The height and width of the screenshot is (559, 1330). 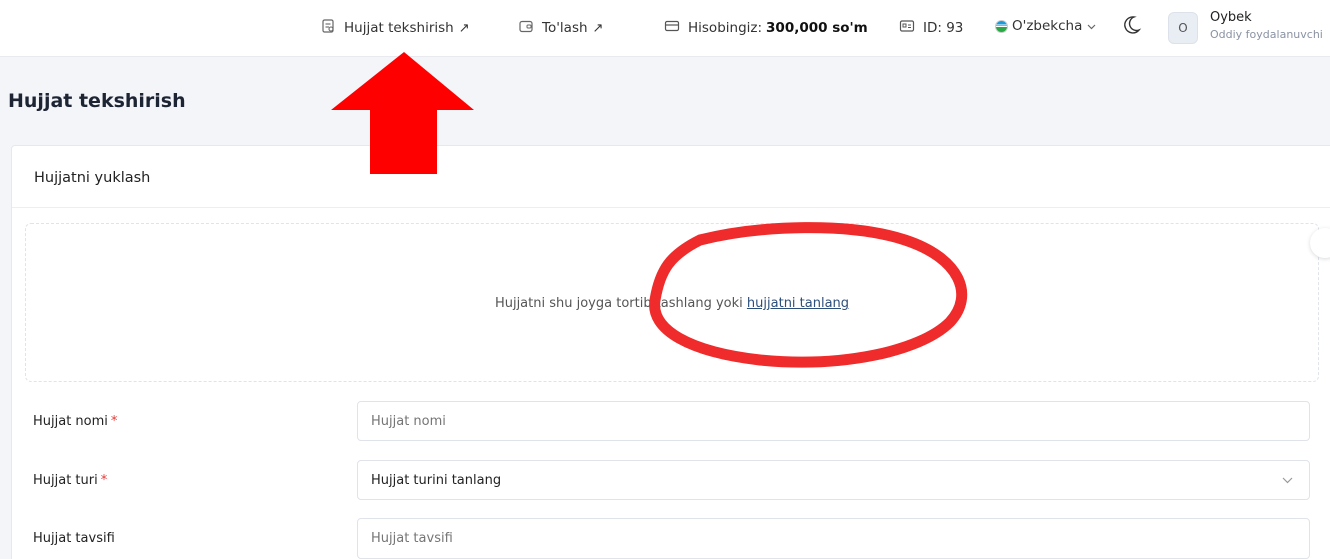 I want to click on red-arrow-annotation, so click(x=402, y=113).